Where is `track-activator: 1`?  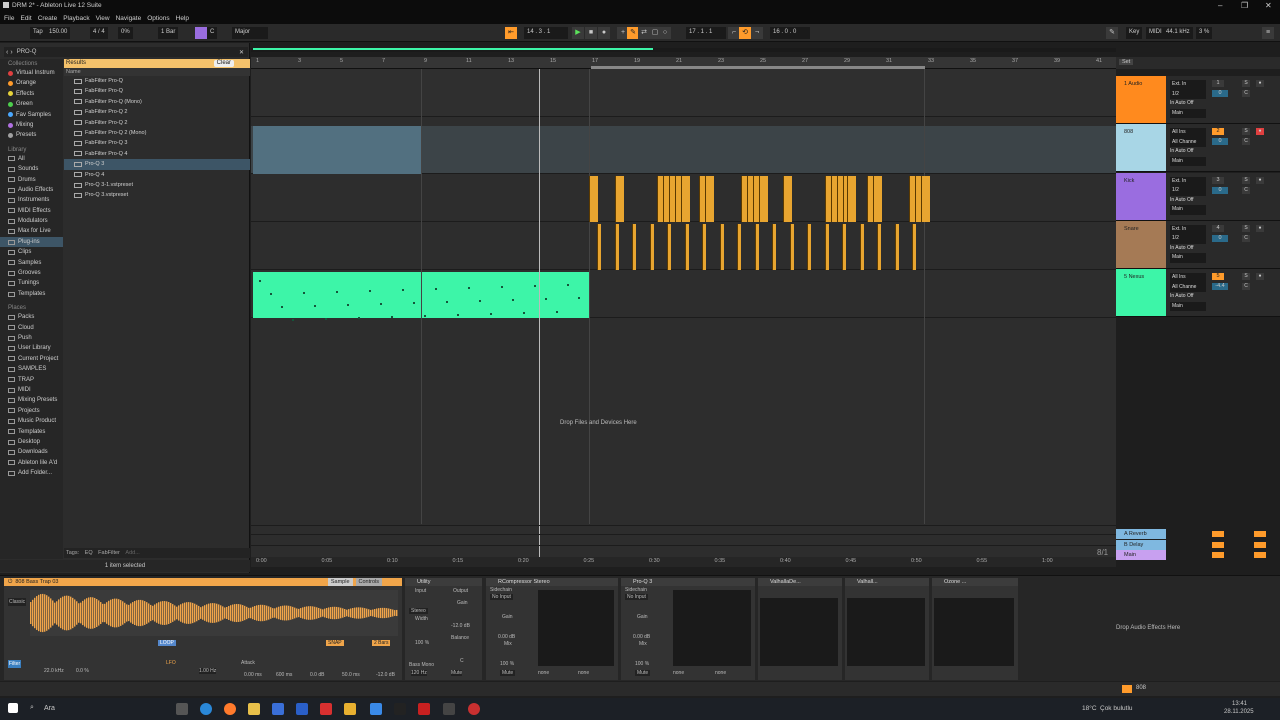 track-activator: 1 is located at coordinates (1218, 83).